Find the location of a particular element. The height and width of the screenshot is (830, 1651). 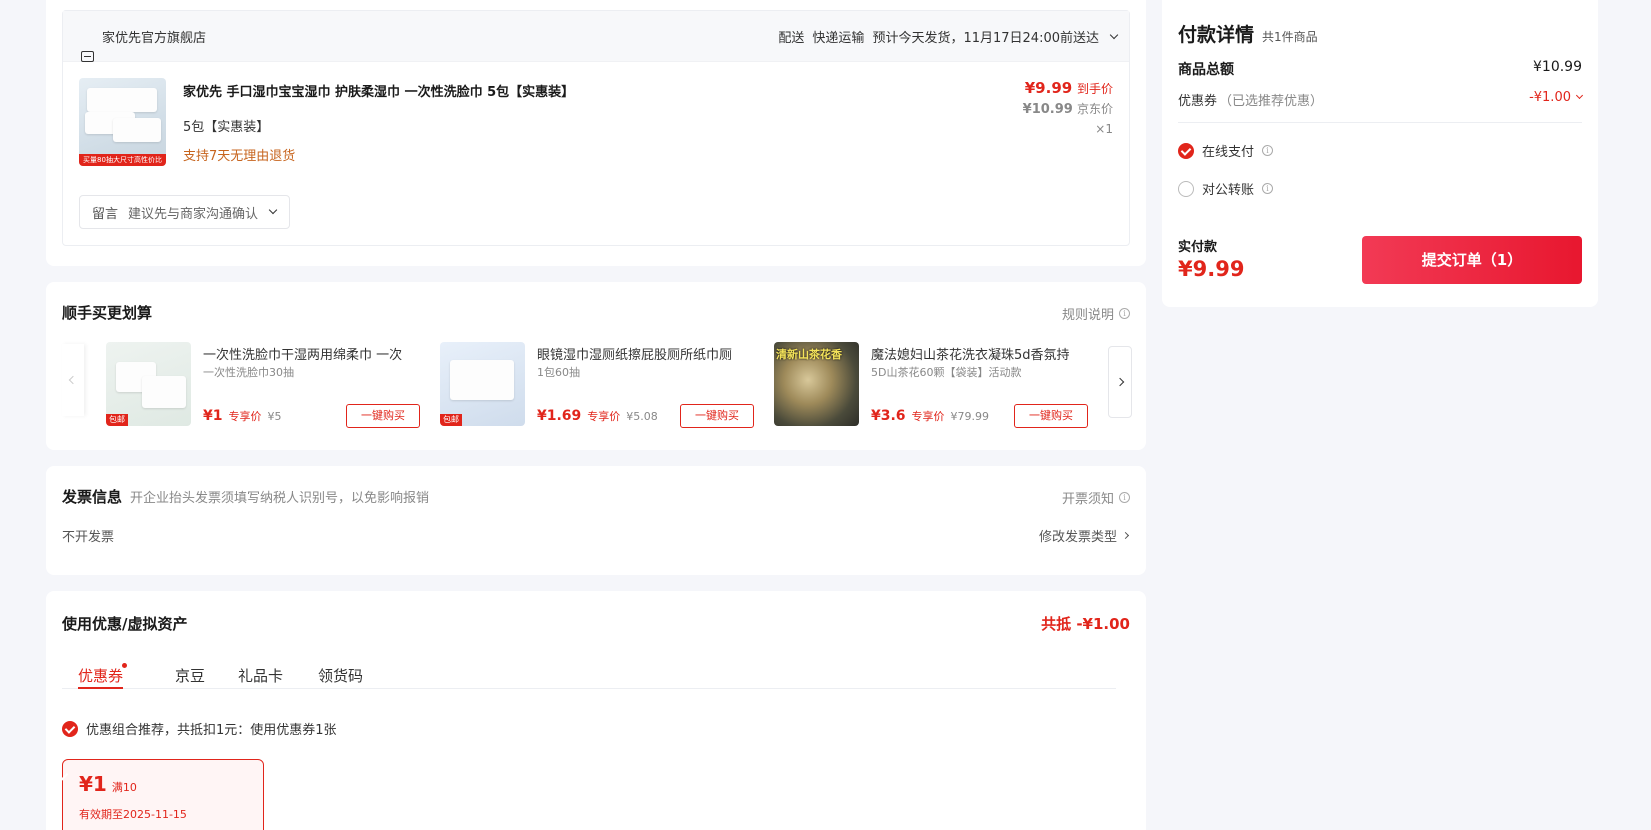

change-invoice-type-link: 修改发票类型 is located at coordinates (1084, 535).